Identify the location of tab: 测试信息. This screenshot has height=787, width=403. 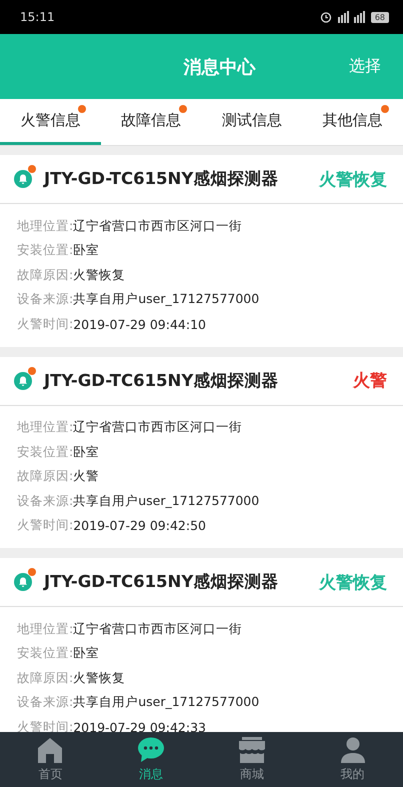
(252, 122).